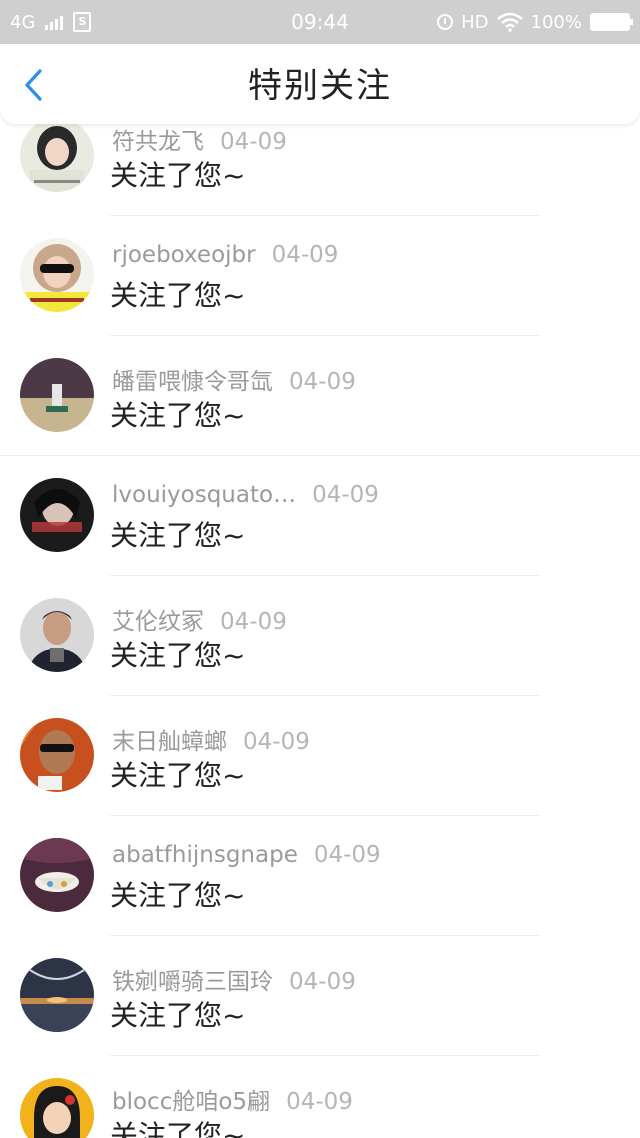 The height and width of the screenshot is (1138, 640). I want to click on list-item: 铁剜嚼骑三国玲 04-09 关注了您~, so click(320, 996).